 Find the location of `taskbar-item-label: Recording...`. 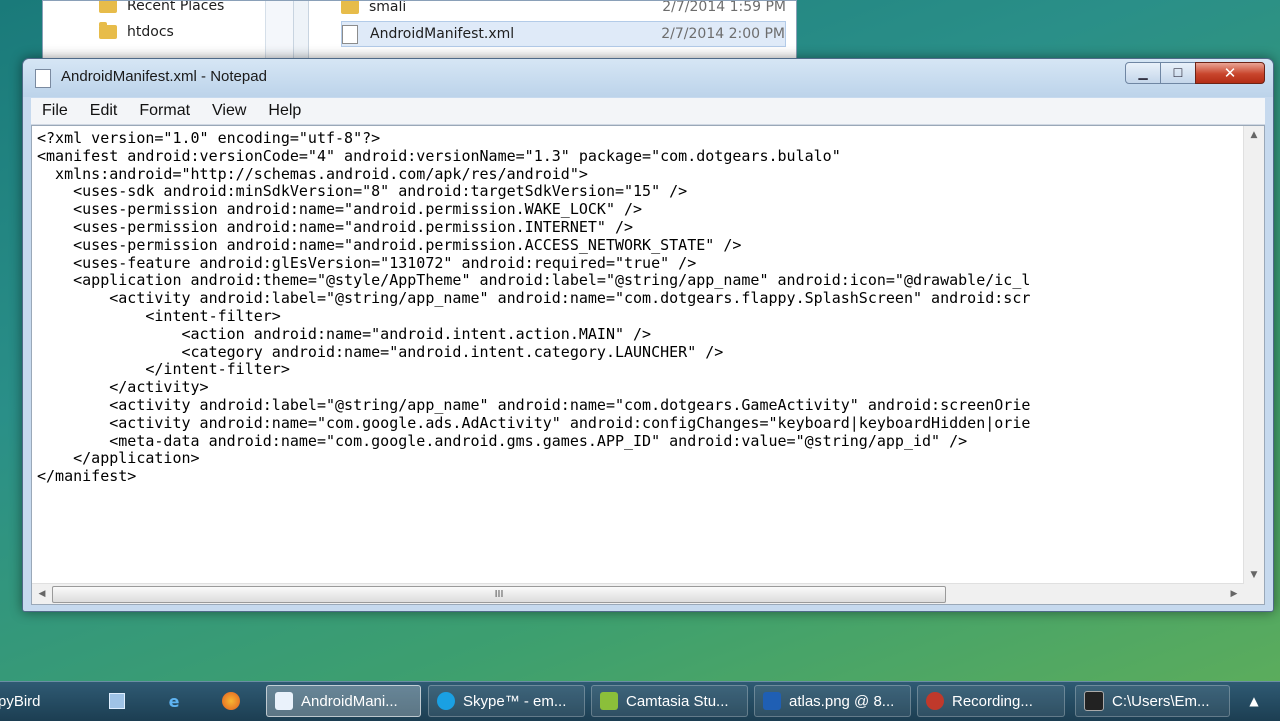

taskbar-item-label: Recording... is located at coordinates (992, 701).